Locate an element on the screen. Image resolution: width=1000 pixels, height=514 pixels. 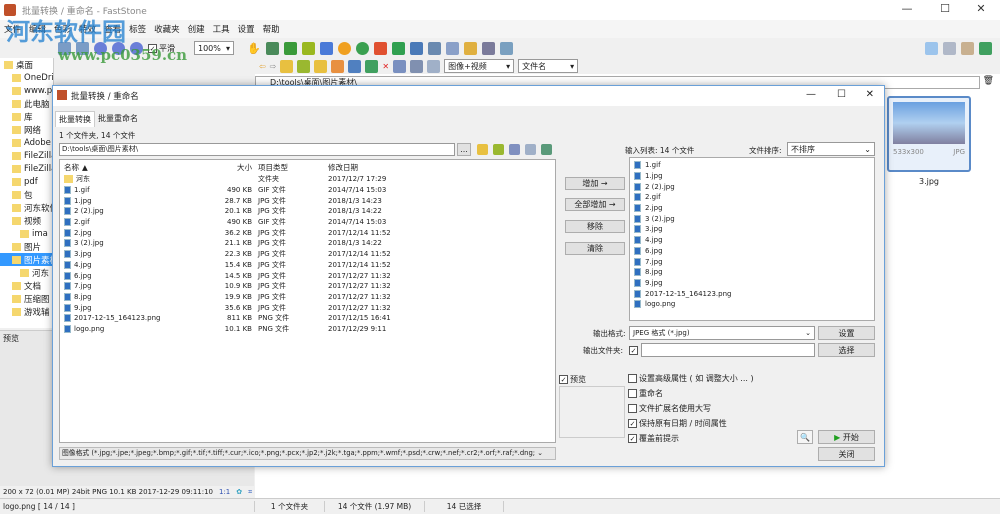
menu-help: 帮助 is located at coordinates (271, 29).